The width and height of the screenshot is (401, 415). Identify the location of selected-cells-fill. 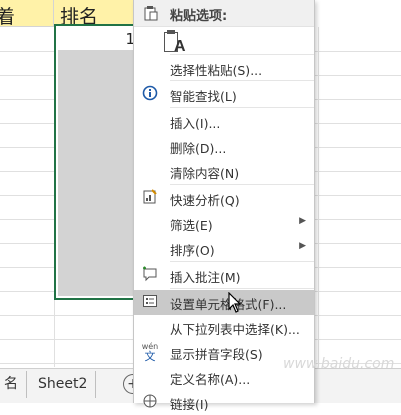
(98, 173).